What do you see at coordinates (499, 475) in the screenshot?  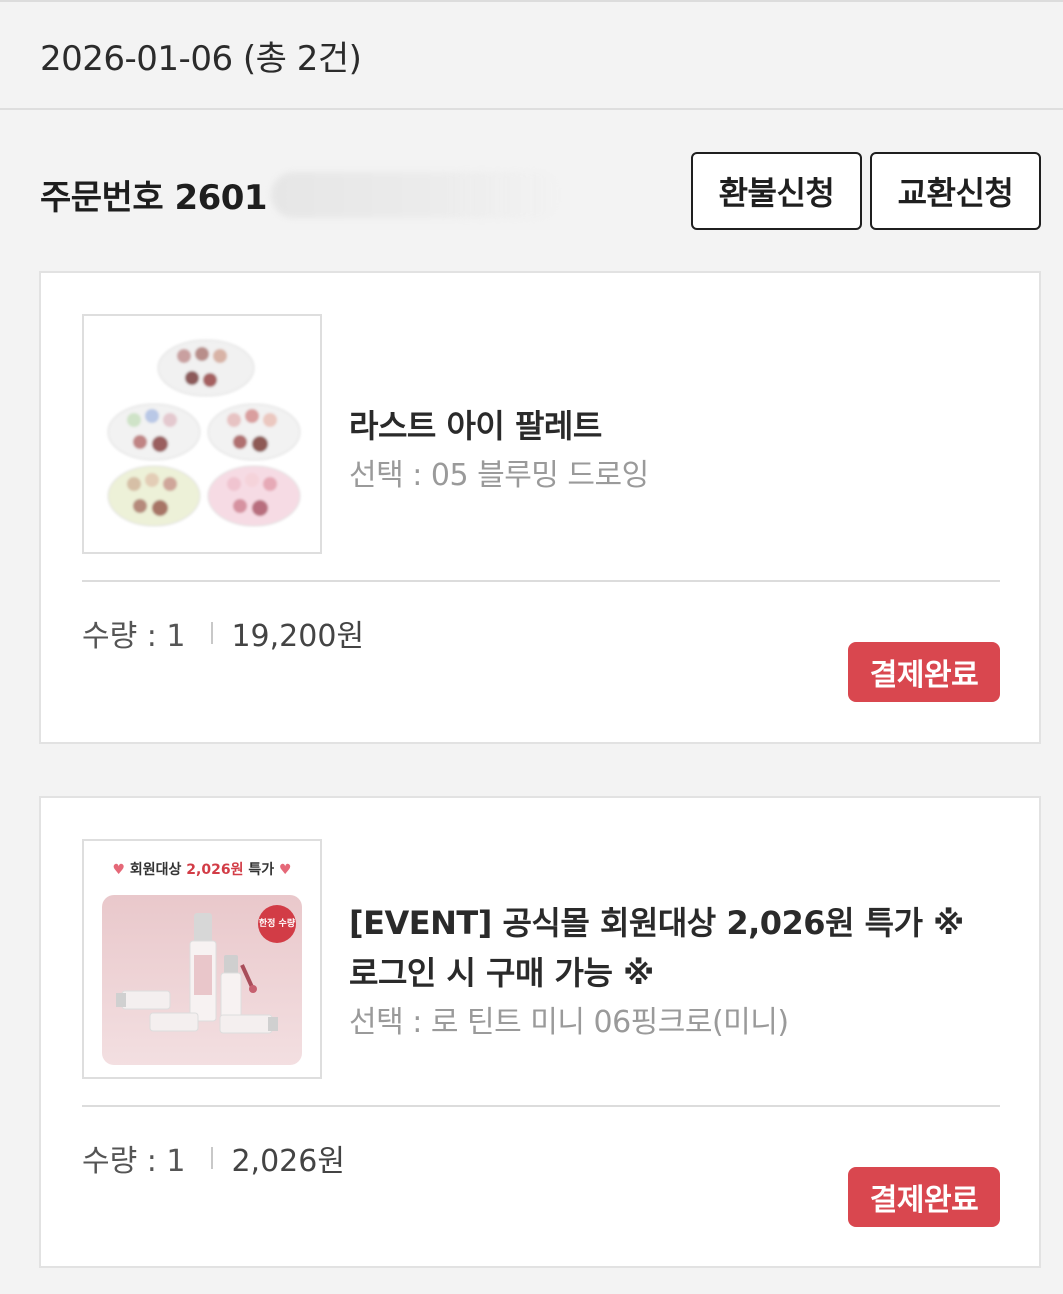 I see `product-option: 선택 : 05 블루밍 드로잉` at bounding box center [499, 475].